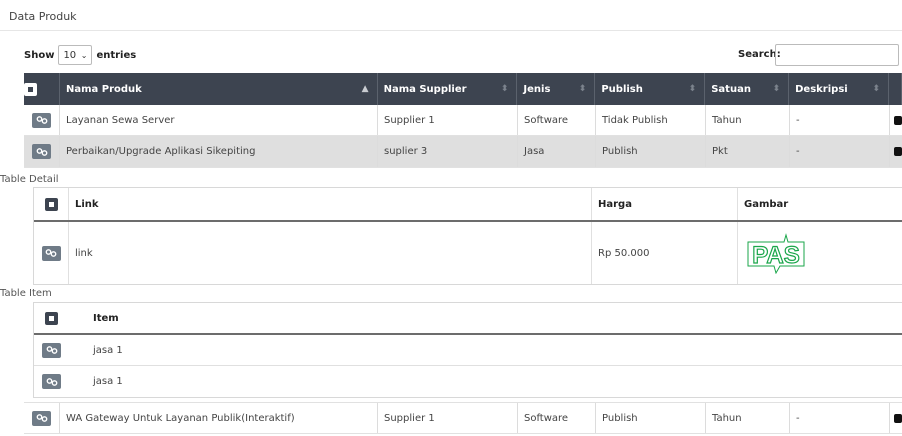 This screenshot has width=902, height=436. Describe the element at coordinates (330, 253) in the screenshot. I see `cell-link: link` at that location.